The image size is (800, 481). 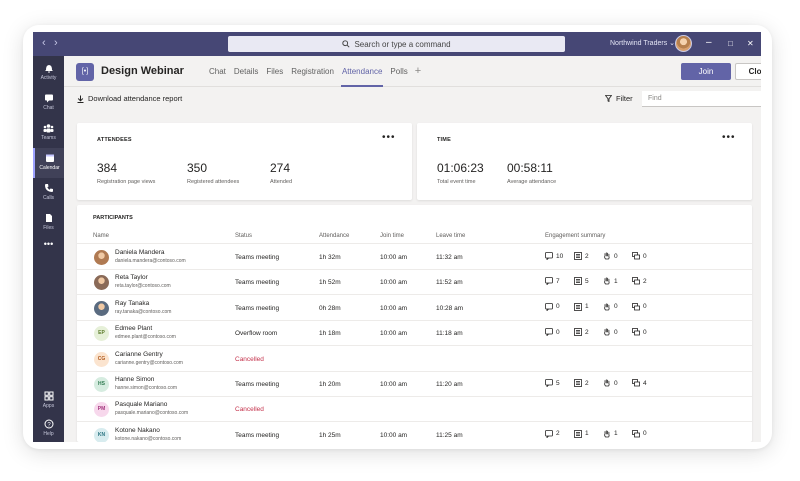 What do you see at coordinates (246, 71) in the screenshot?
I see `tab-details: Details` at bounding box center [246, 71].